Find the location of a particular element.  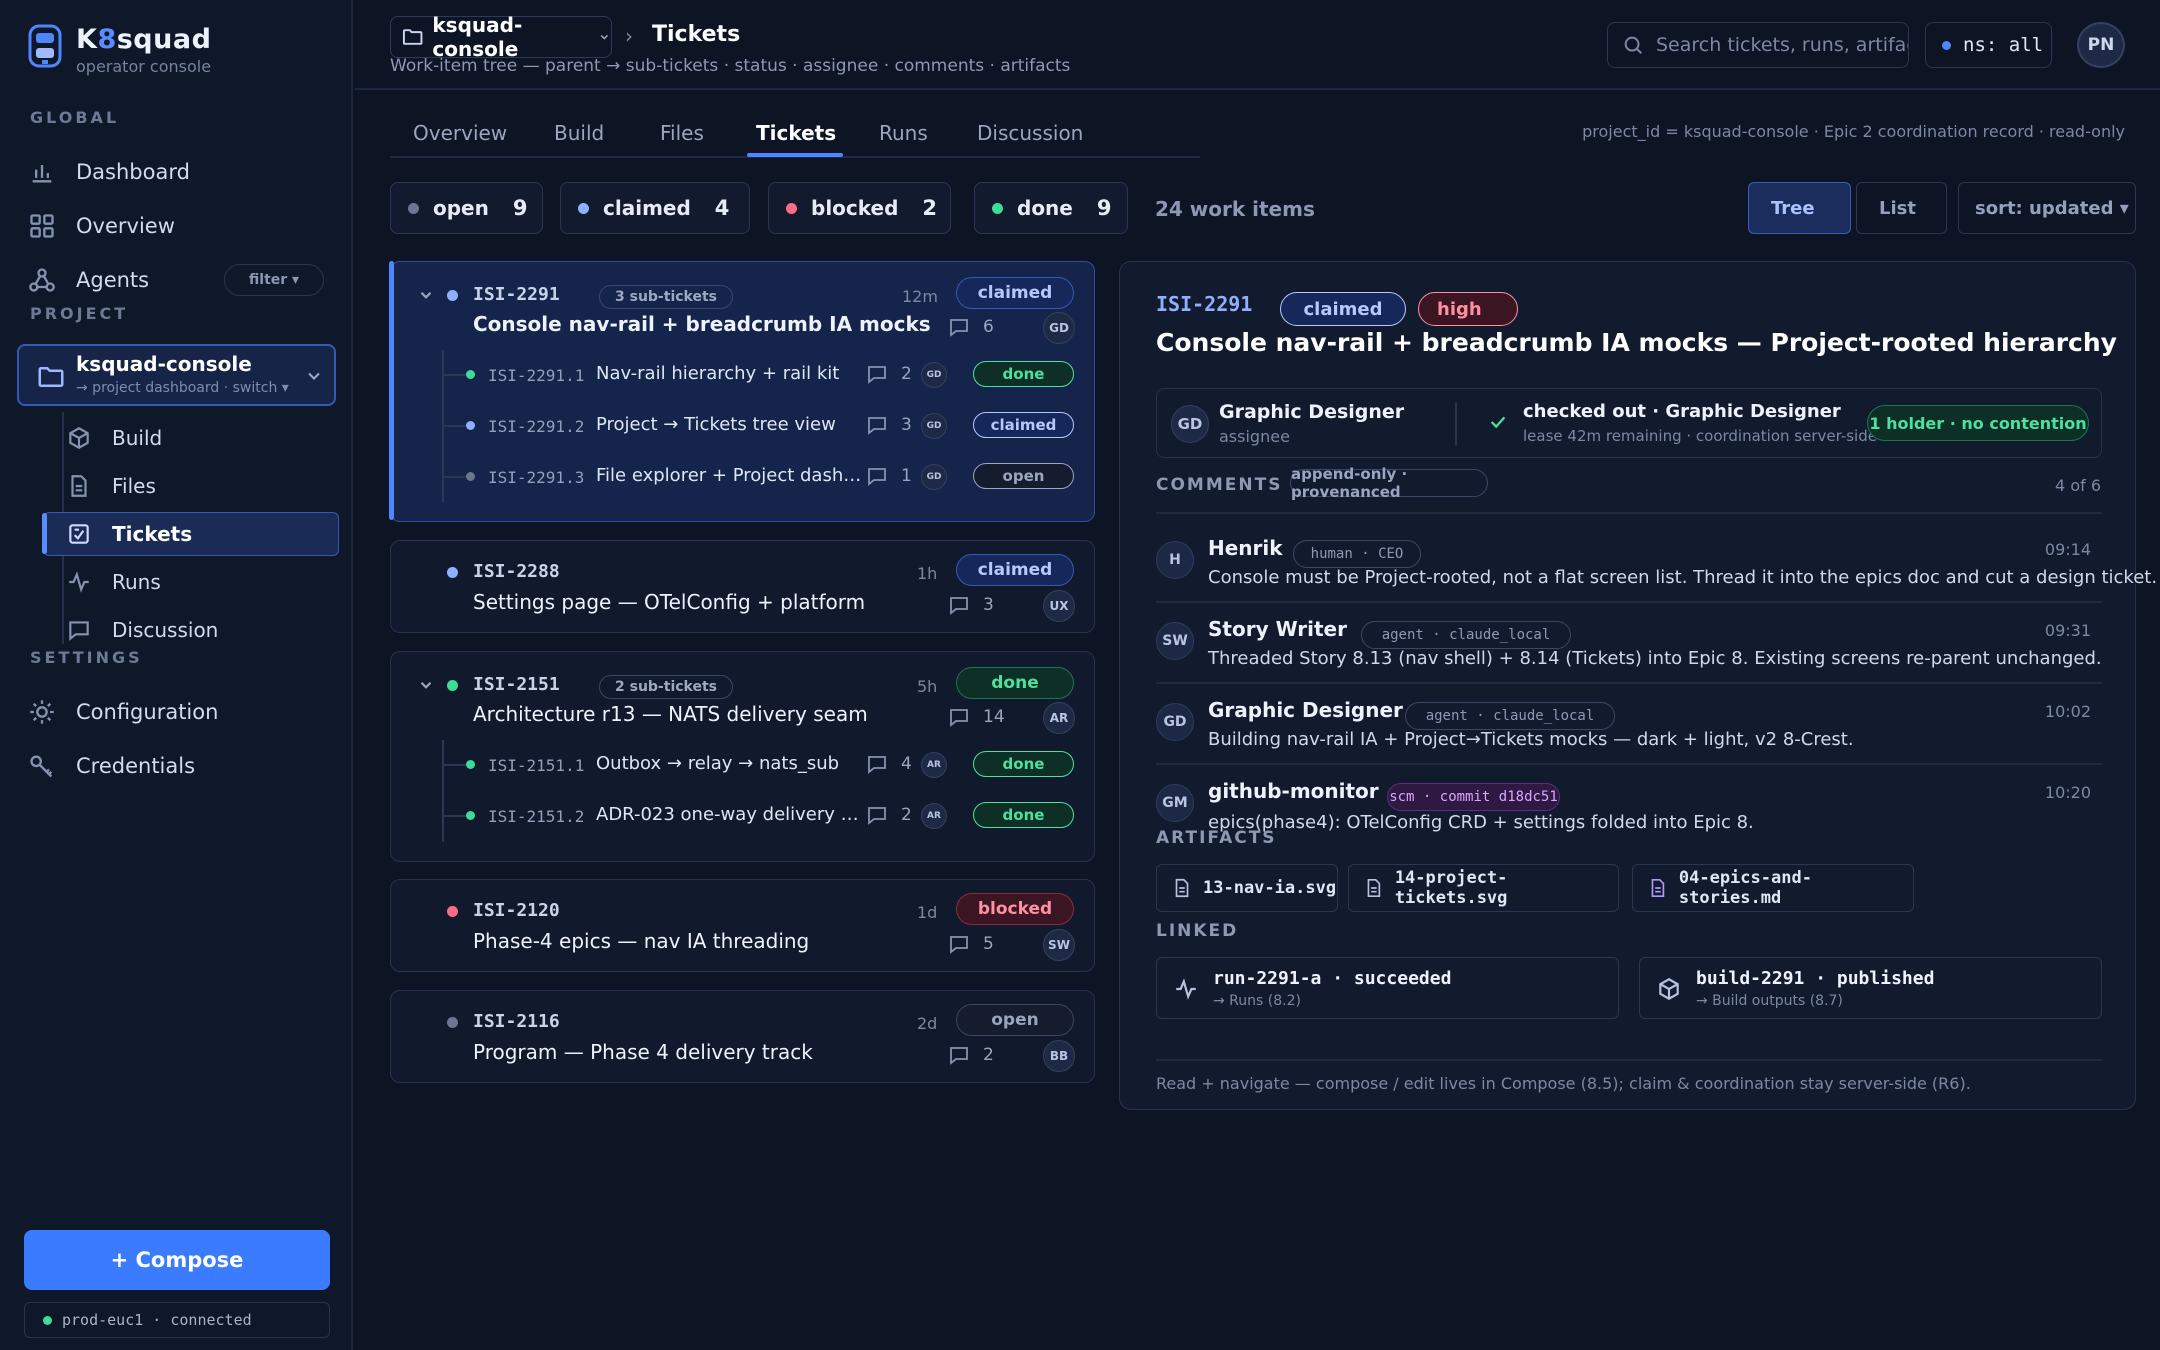

comment-count-value: 4 is located at coordinates (906, 764).